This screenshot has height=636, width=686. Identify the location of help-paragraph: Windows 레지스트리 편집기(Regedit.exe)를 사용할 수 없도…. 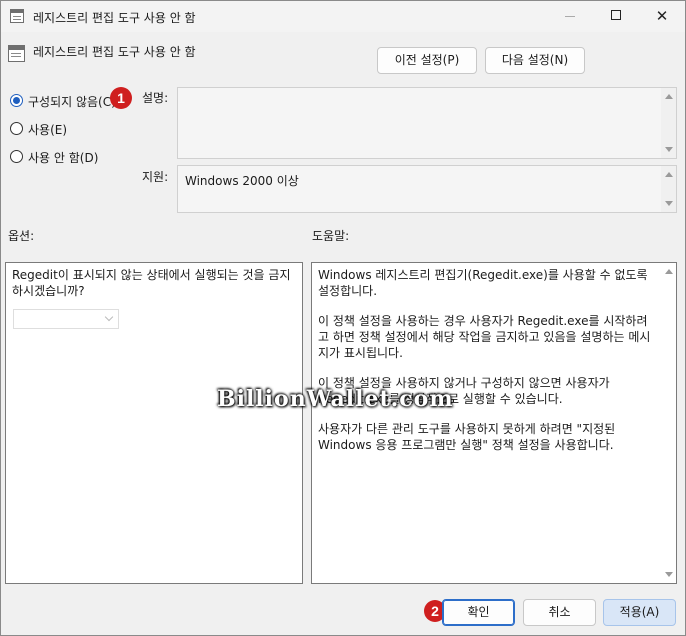
(483, 283).